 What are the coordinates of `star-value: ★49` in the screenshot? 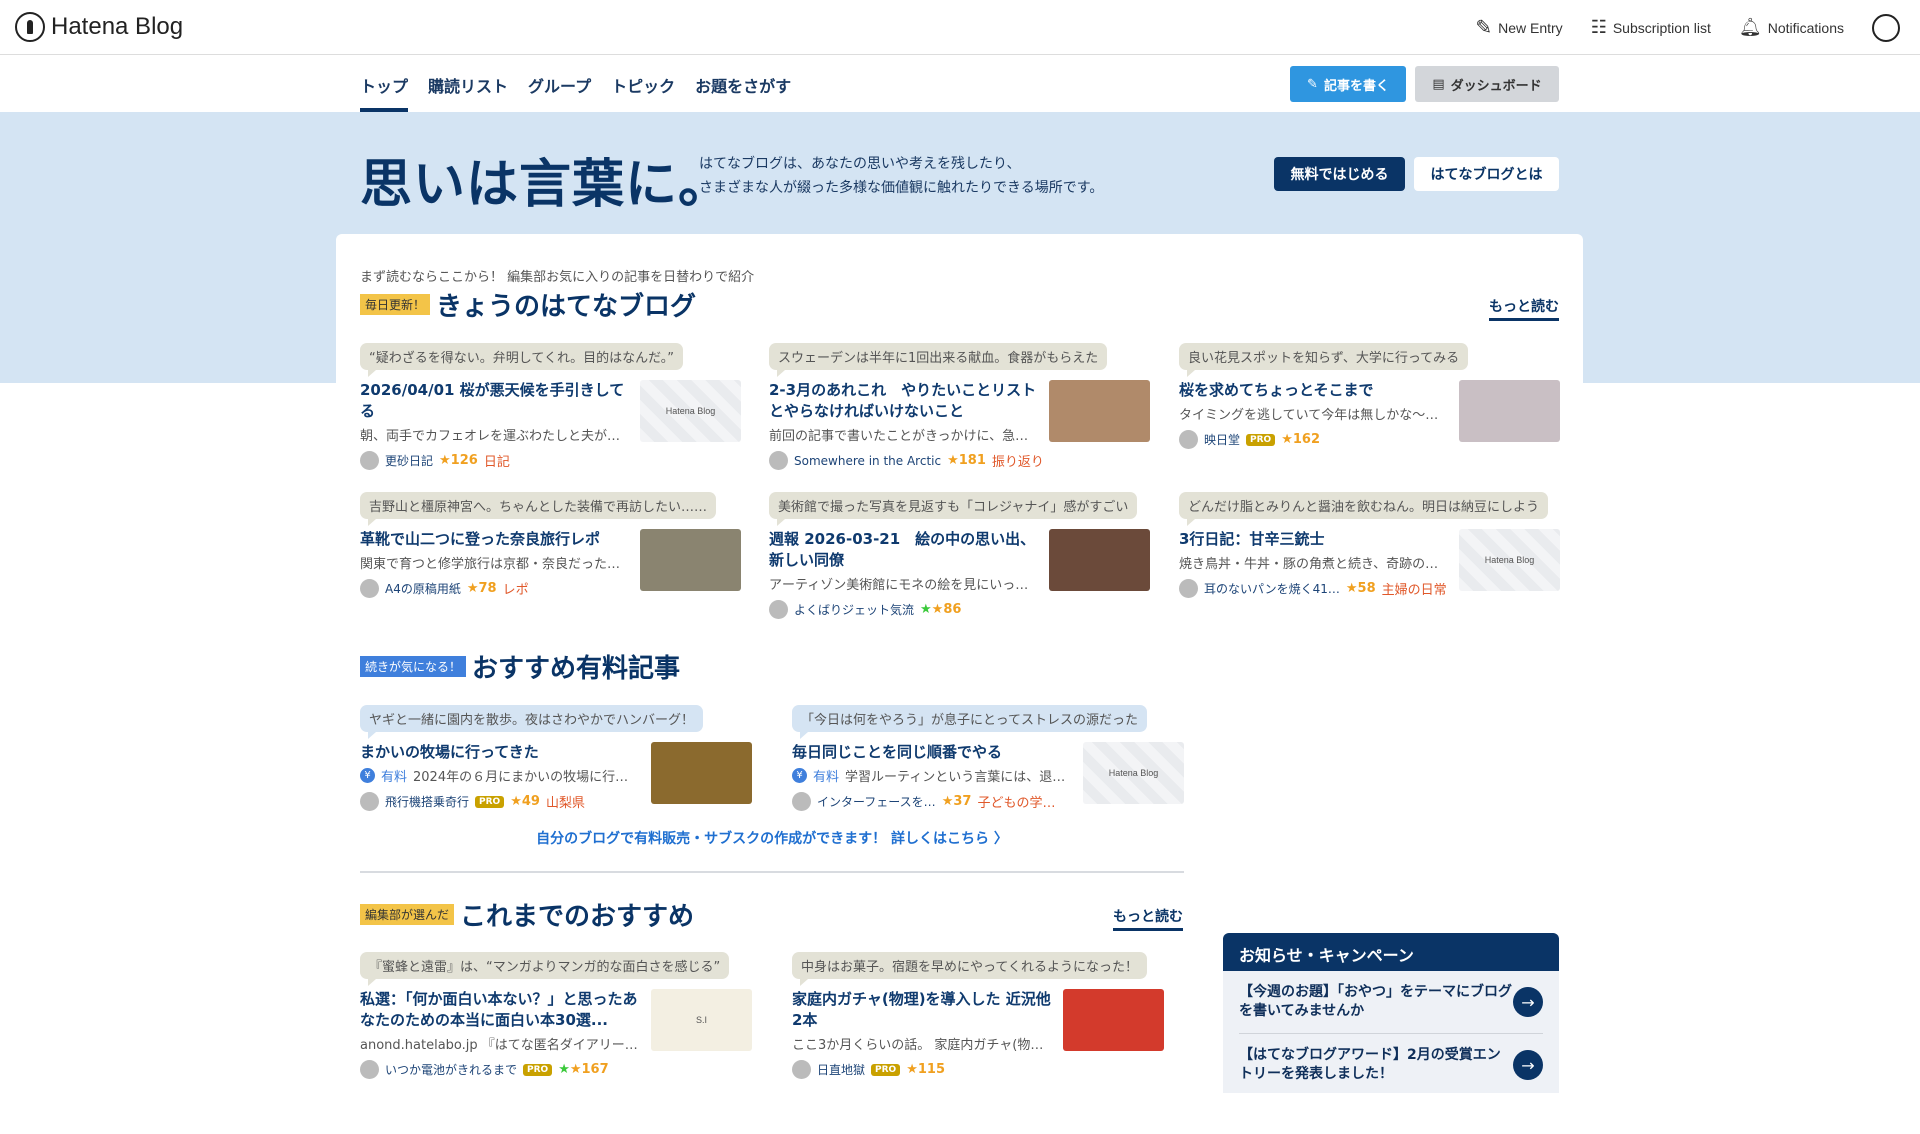 It's located at (525, 801).